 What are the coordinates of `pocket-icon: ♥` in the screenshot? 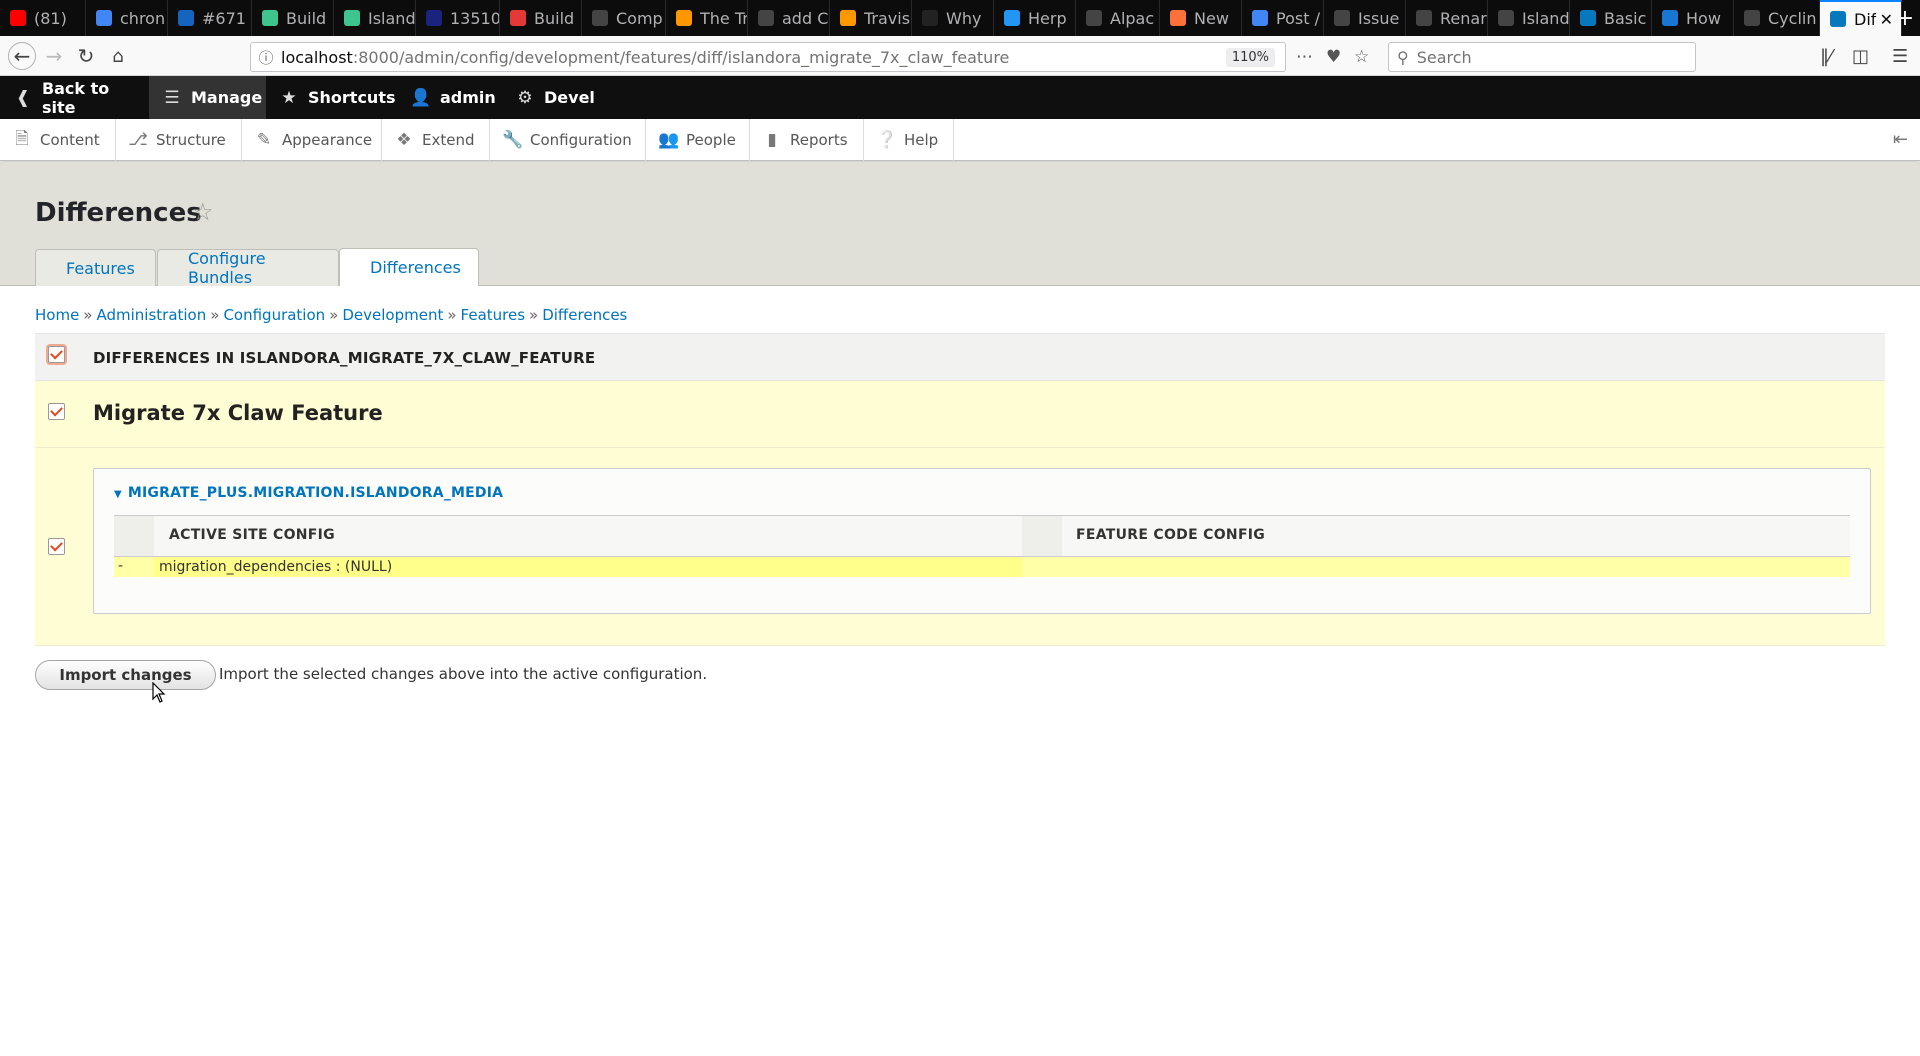 It's located at (1333, 57).